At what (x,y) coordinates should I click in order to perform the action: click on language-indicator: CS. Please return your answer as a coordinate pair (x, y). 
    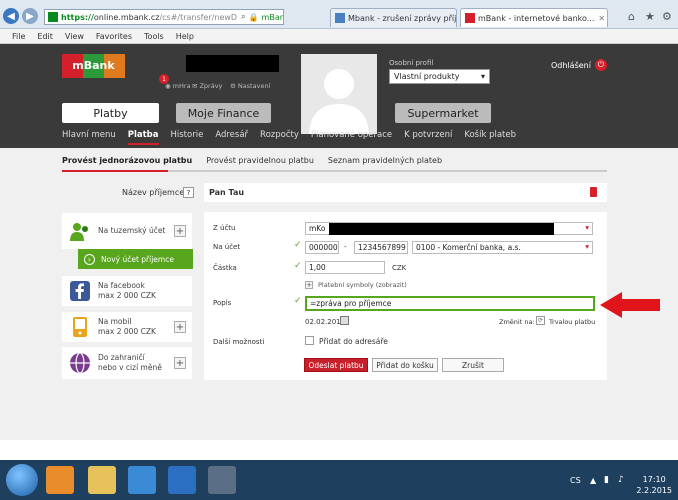
    Looking at the image, I should click on (575, 480).